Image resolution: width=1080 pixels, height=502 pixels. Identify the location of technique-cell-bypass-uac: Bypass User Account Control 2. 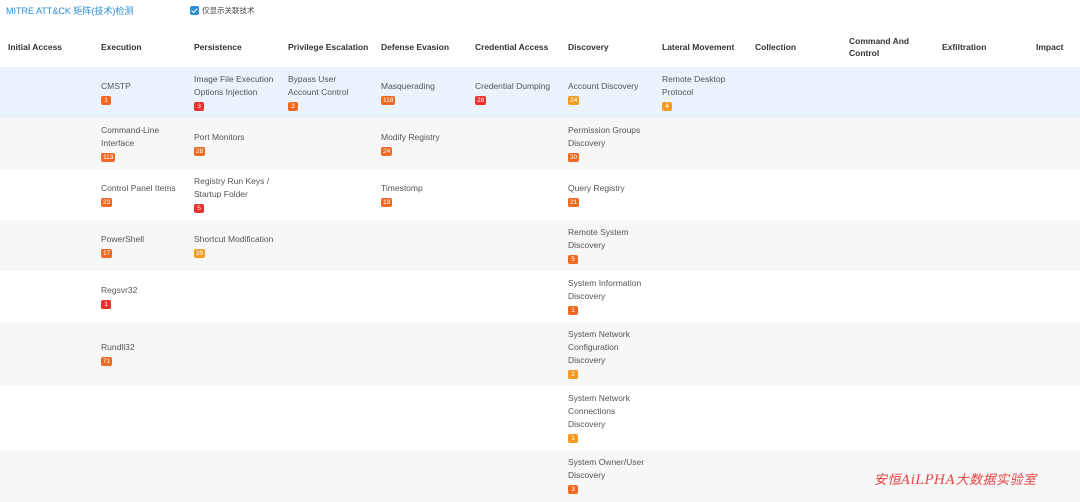
(323, 92).